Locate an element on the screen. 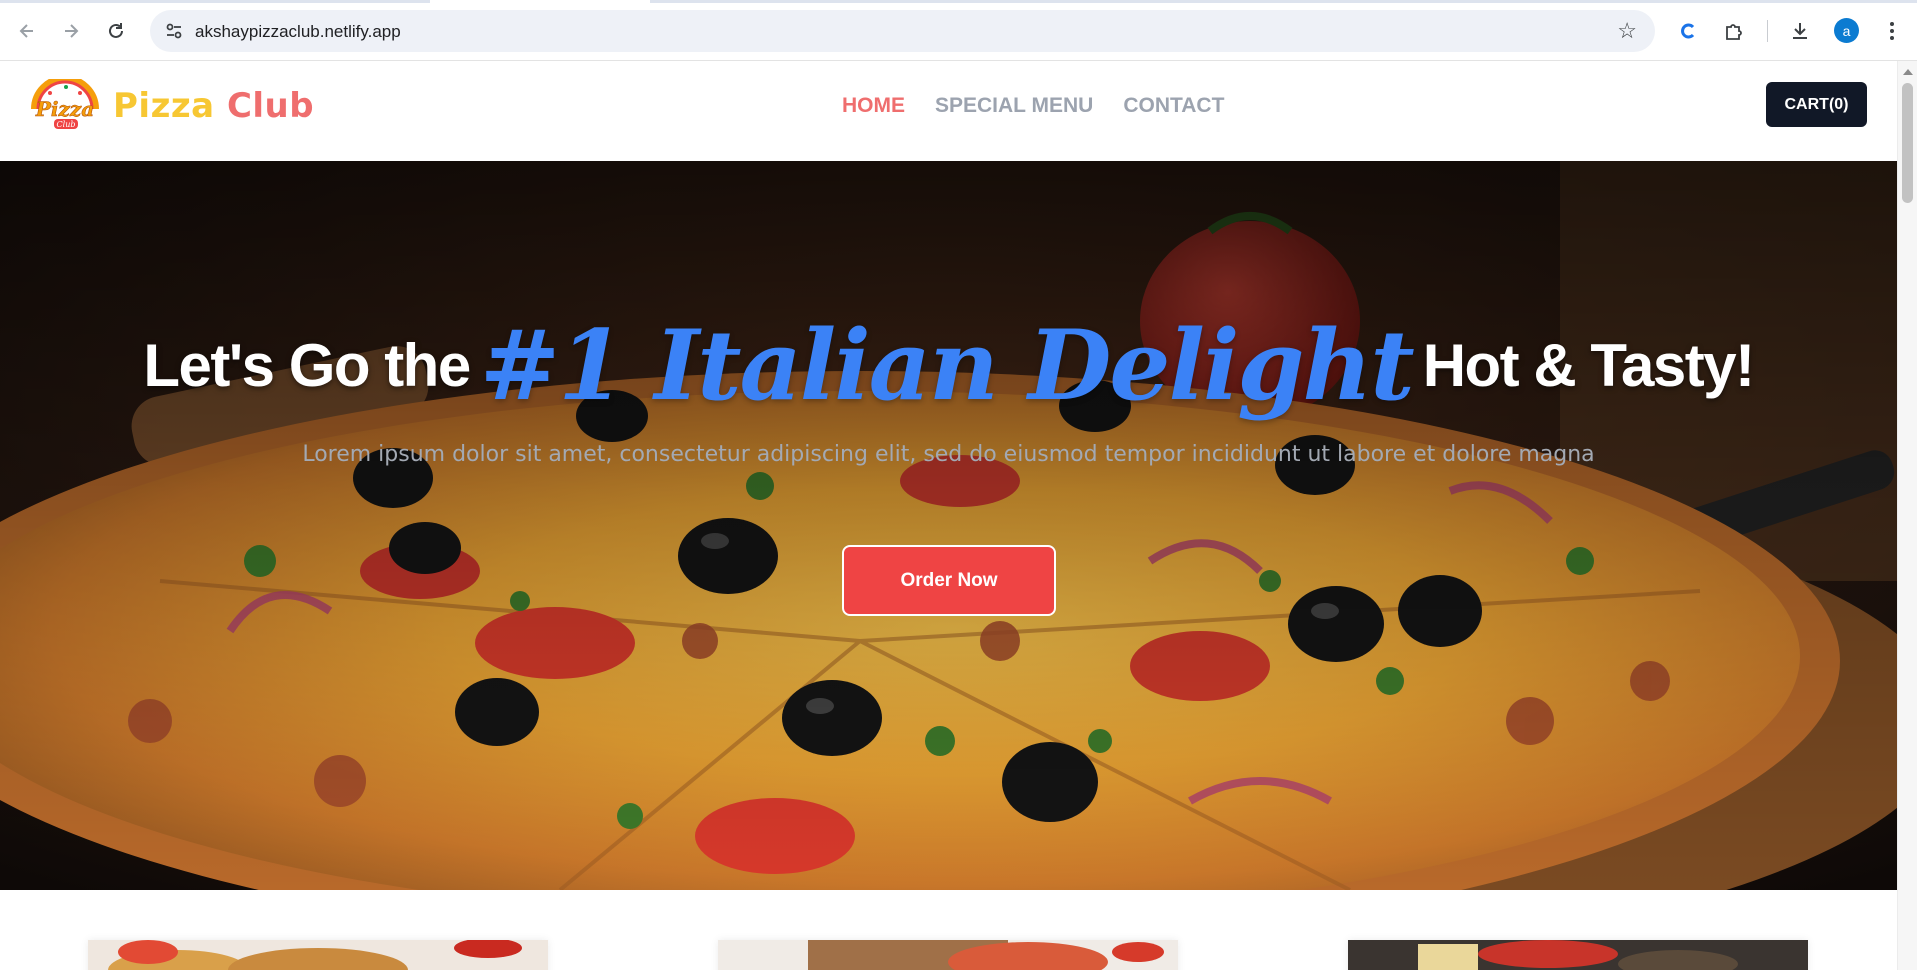  profile-avatar: a is located at coordinates (1846, 30).